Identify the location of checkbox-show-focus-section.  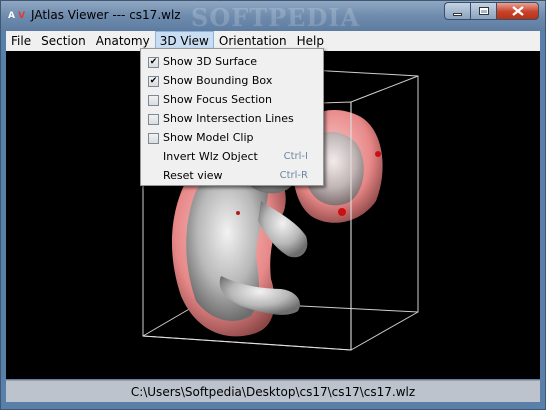
(153, 100).